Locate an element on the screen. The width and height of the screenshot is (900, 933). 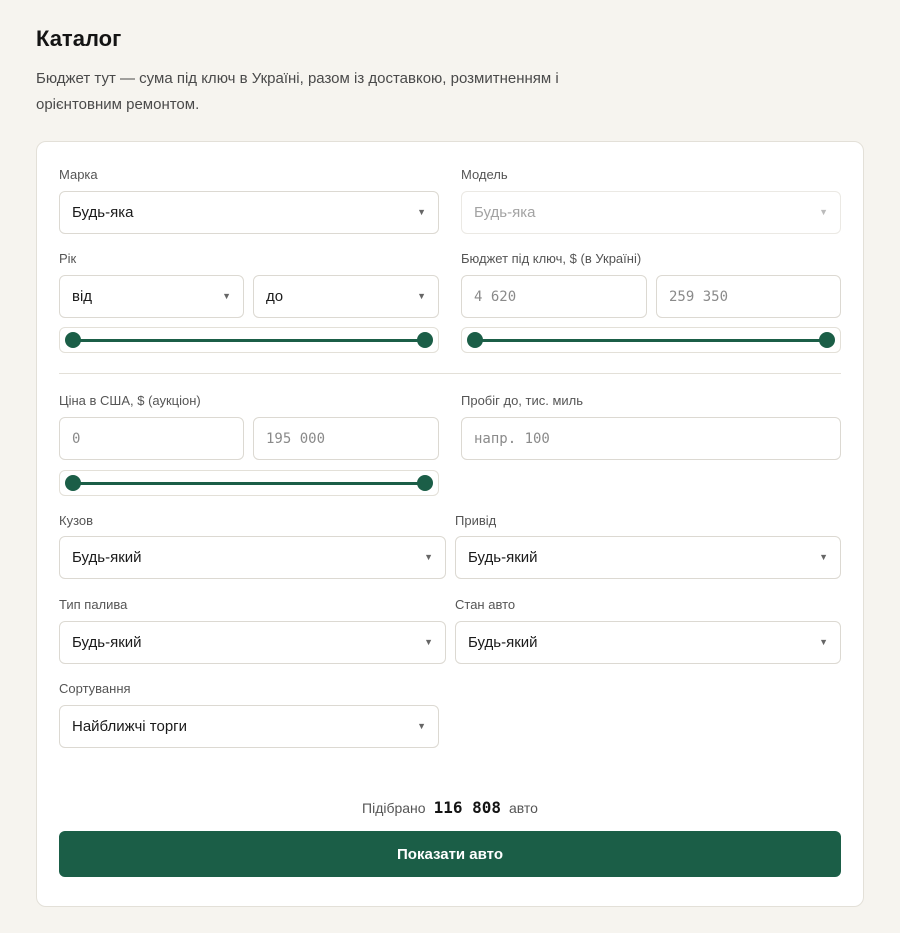
sort-select: Найближчі торги ▼ is located at coordinates (249, 726).